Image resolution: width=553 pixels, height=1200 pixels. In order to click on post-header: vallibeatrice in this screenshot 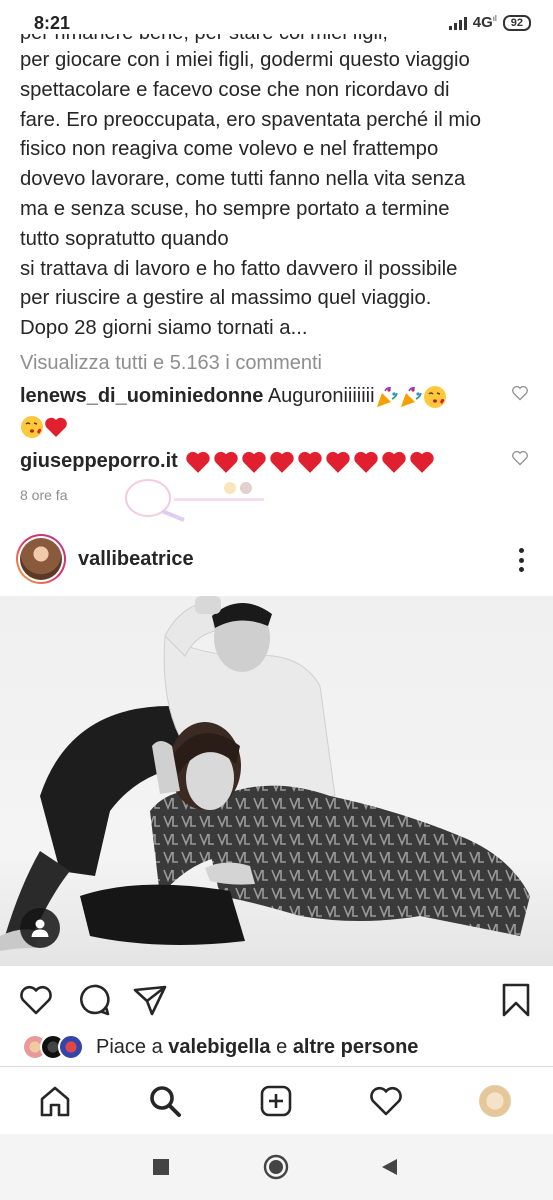, I will do `click(276, 562)`.